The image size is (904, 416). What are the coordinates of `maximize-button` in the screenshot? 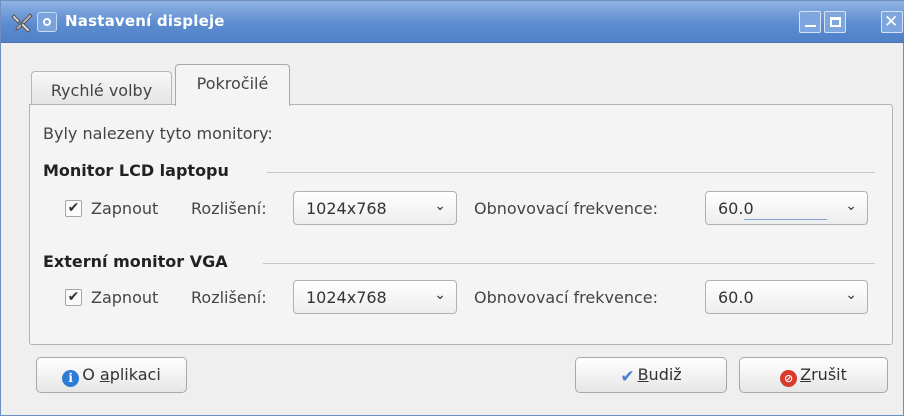 It's located at (835, 22).